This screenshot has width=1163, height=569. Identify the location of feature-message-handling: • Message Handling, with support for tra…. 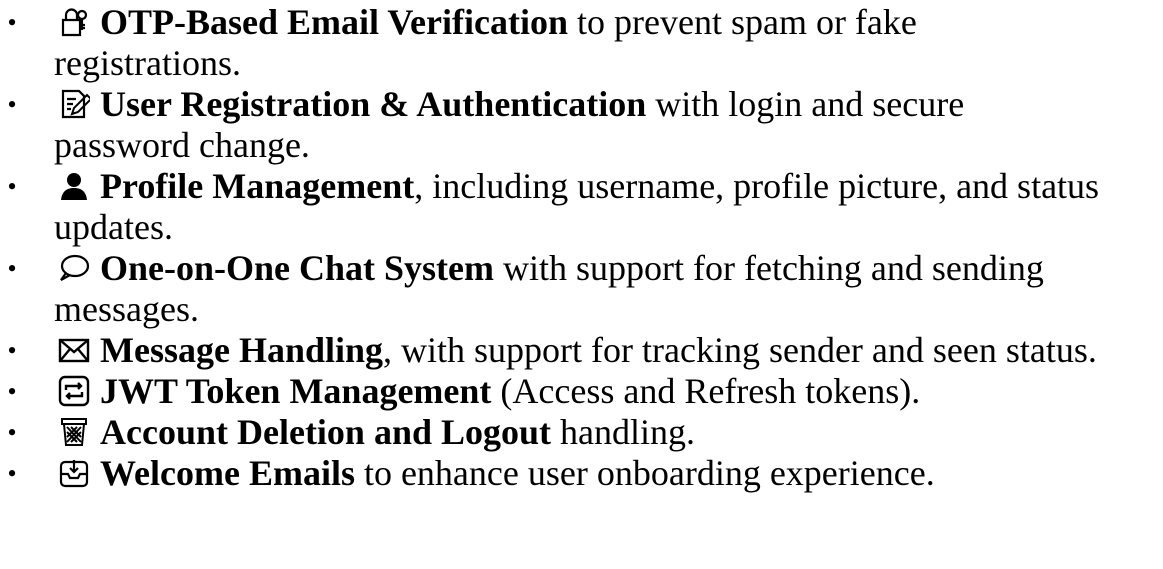
(581, 350).